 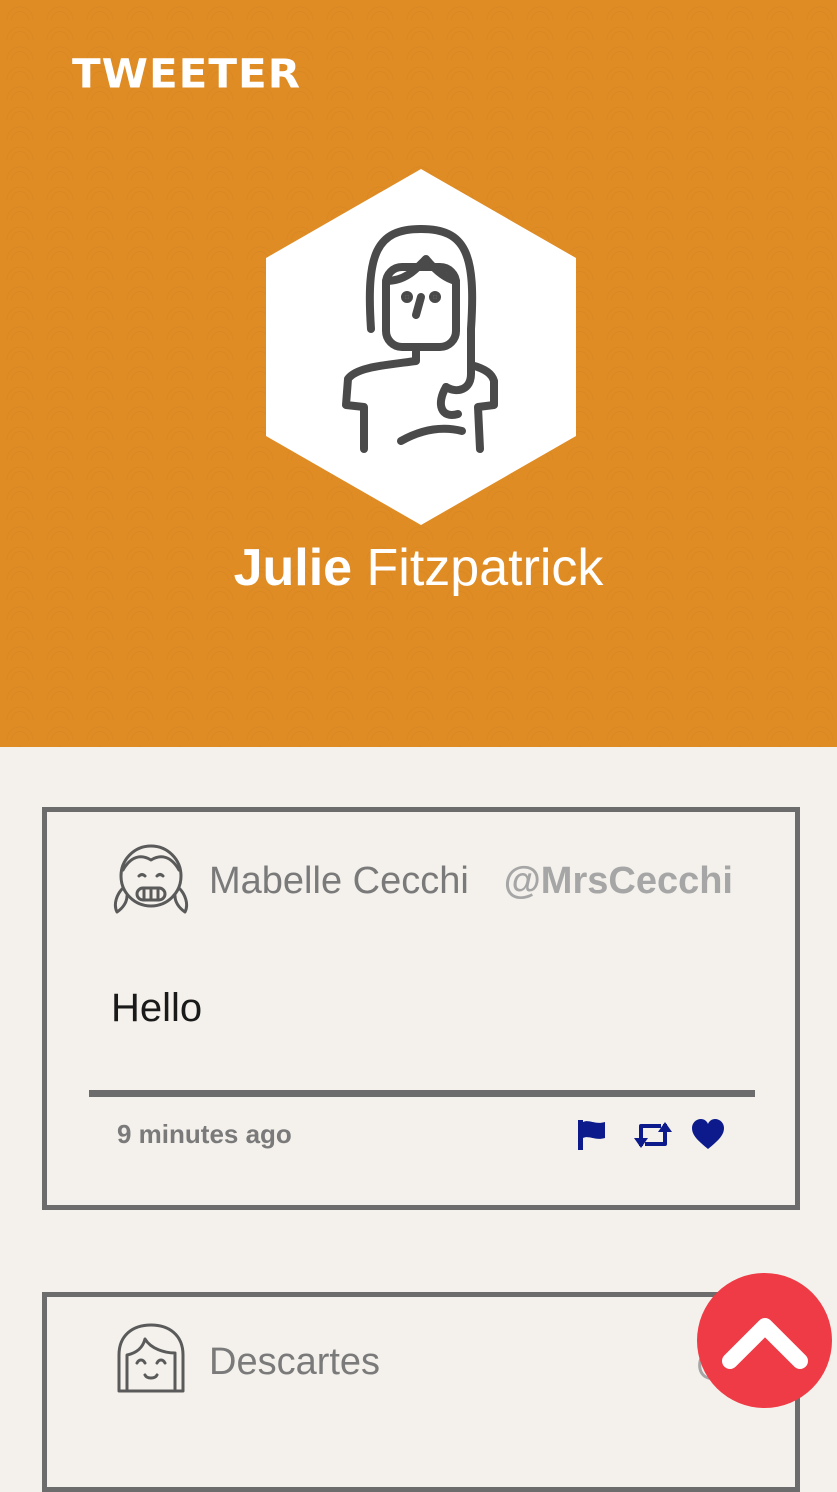 What do you see at coordinates (151, 1358) in the screenshot?
I see `girl-bob-avatar-icon` at bounding box center [151, 1358].